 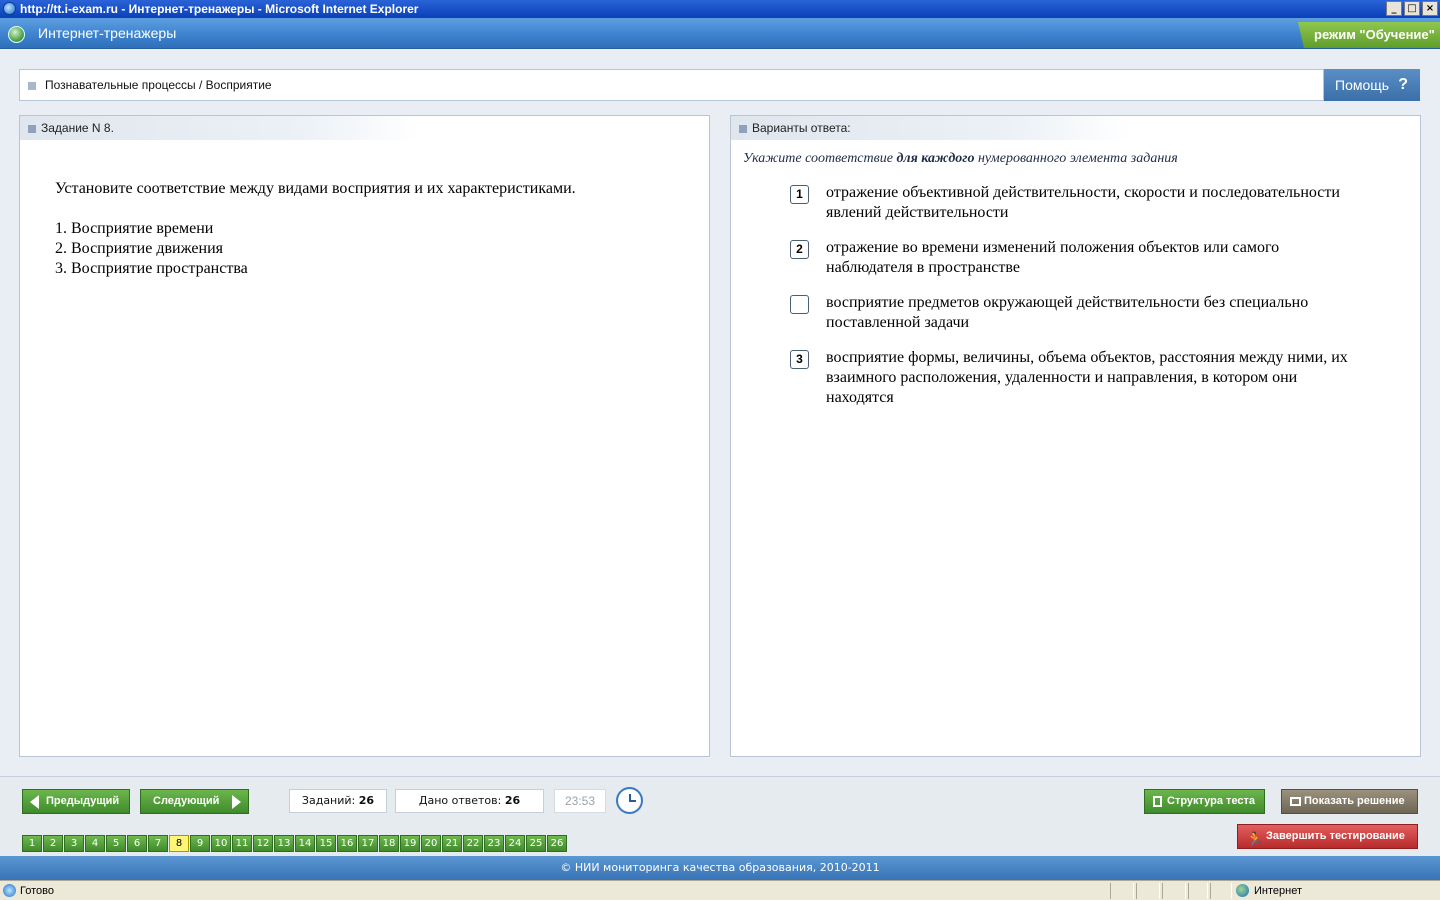 I want to click on instruction-suffix: нумерованного элемента задания, so click(x=1076, y=158).